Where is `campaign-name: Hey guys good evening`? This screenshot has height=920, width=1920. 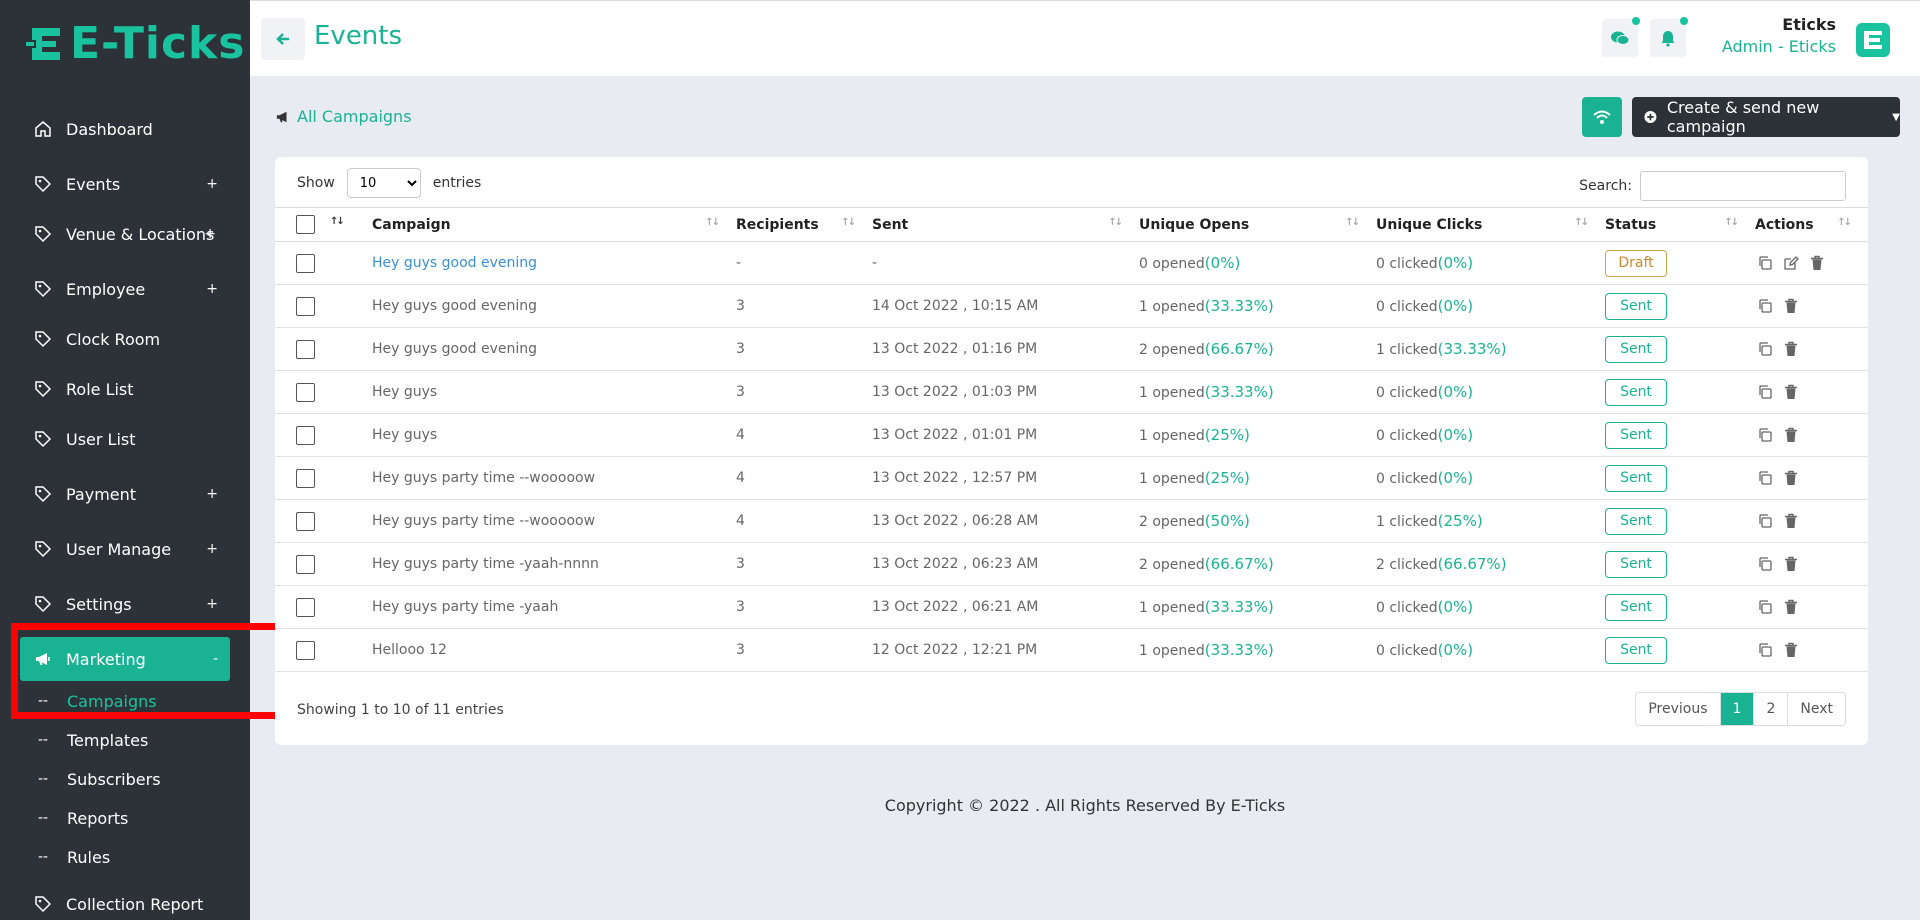 campaign-name: Hey guys good evening is located at coordinates (454, 263).